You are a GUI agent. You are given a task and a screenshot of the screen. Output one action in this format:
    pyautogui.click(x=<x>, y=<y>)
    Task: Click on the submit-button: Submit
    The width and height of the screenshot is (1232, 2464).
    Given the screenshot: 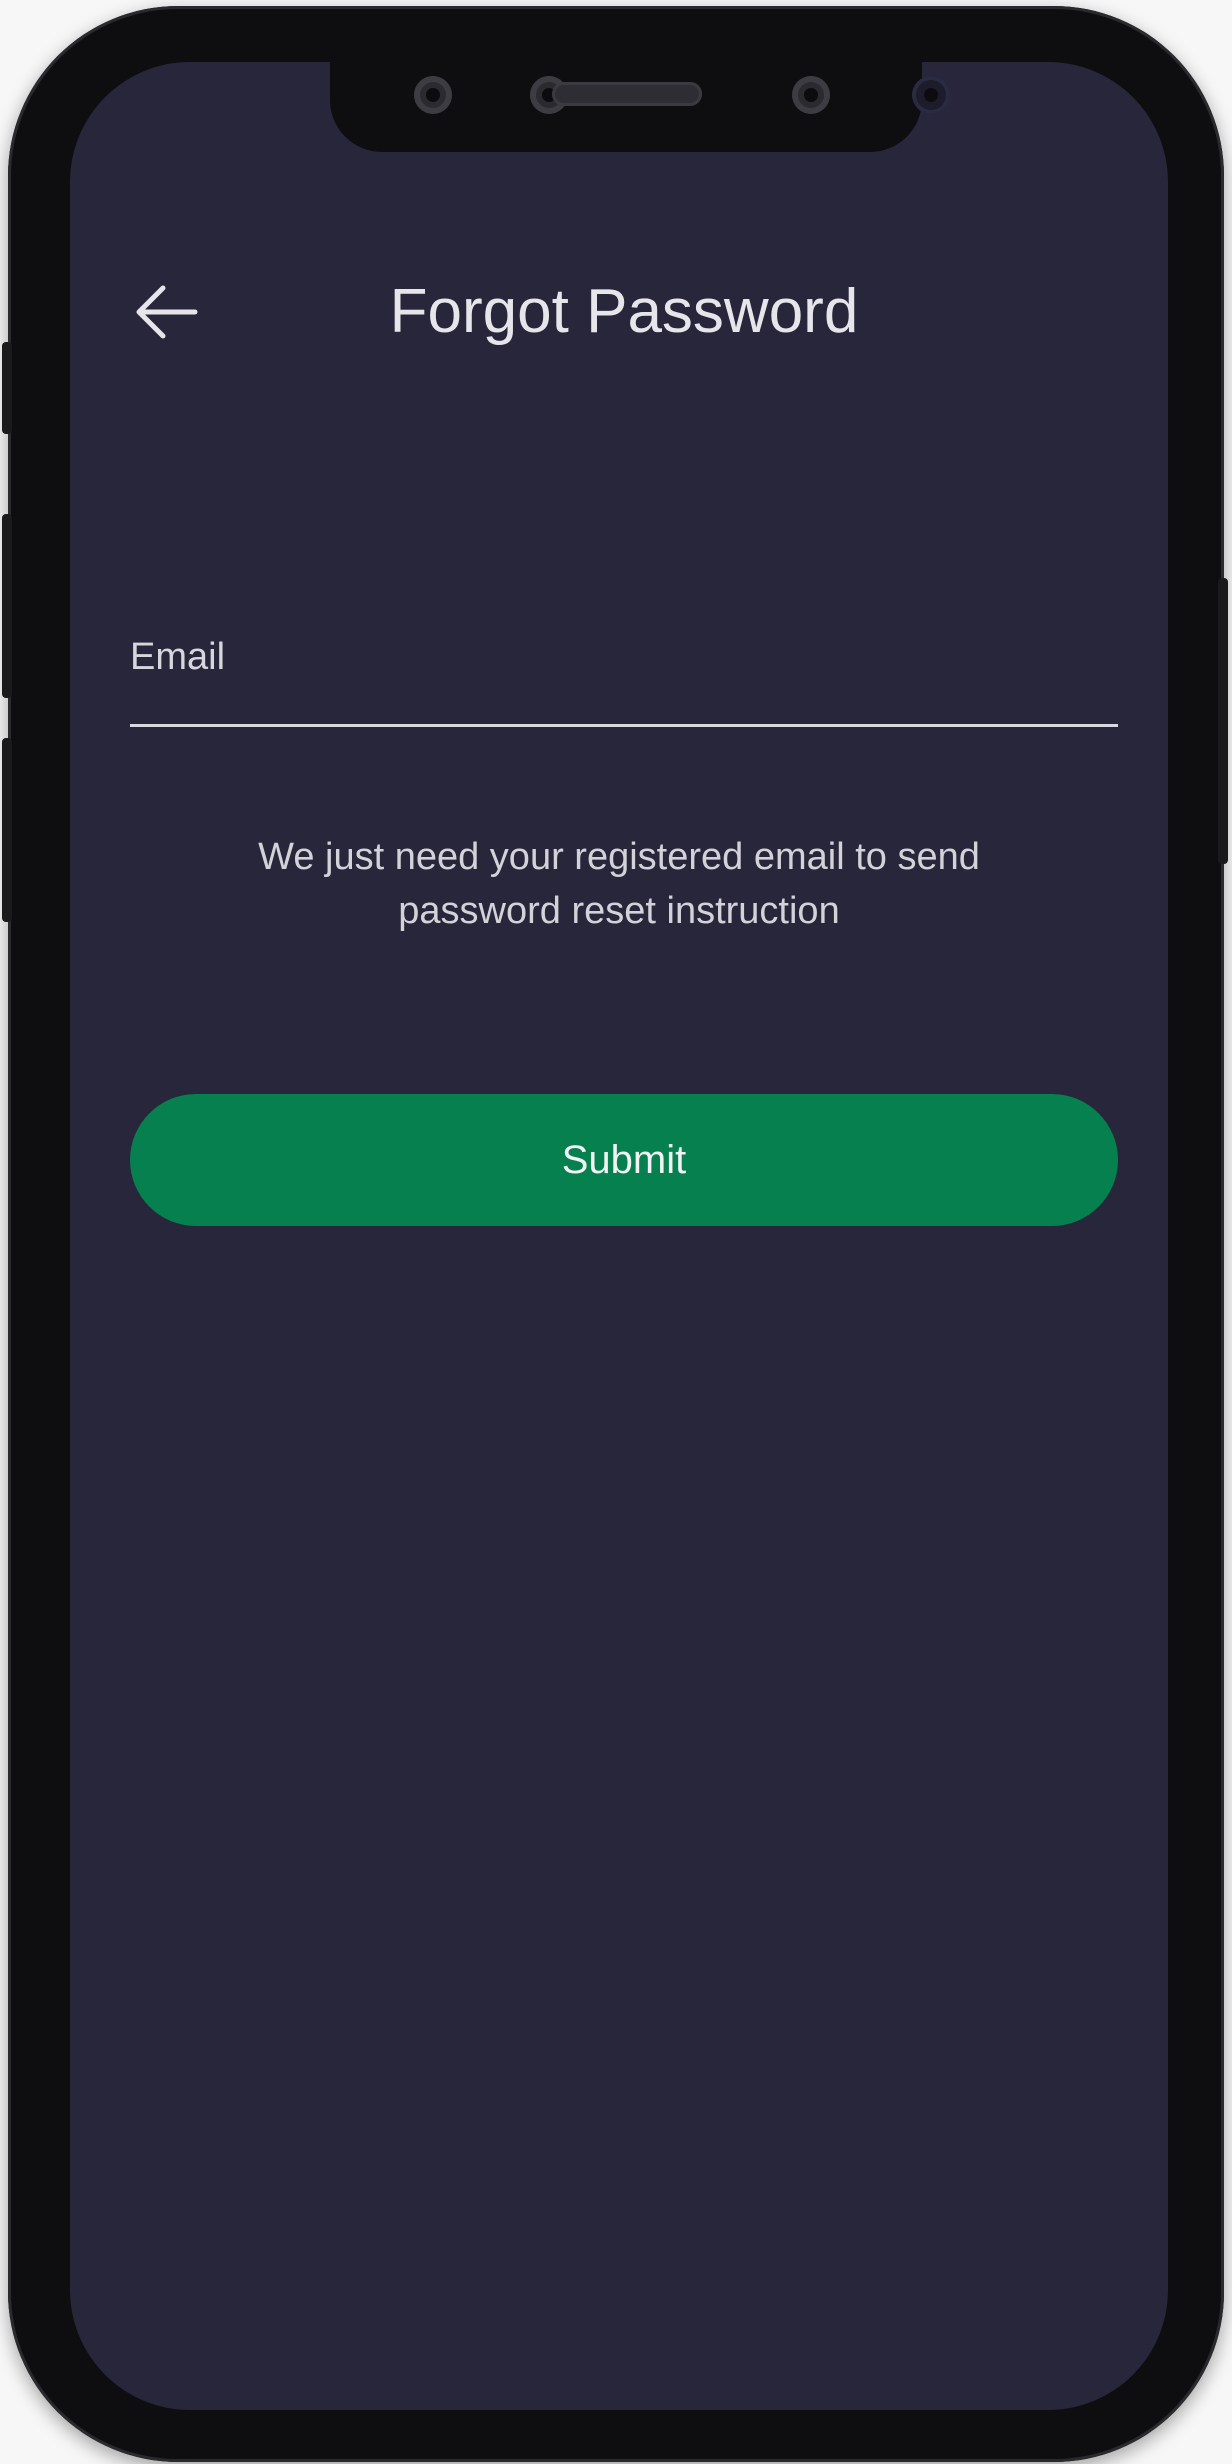 What is the action you would take?
    pyautogui.click(x=624, y=1160)
    